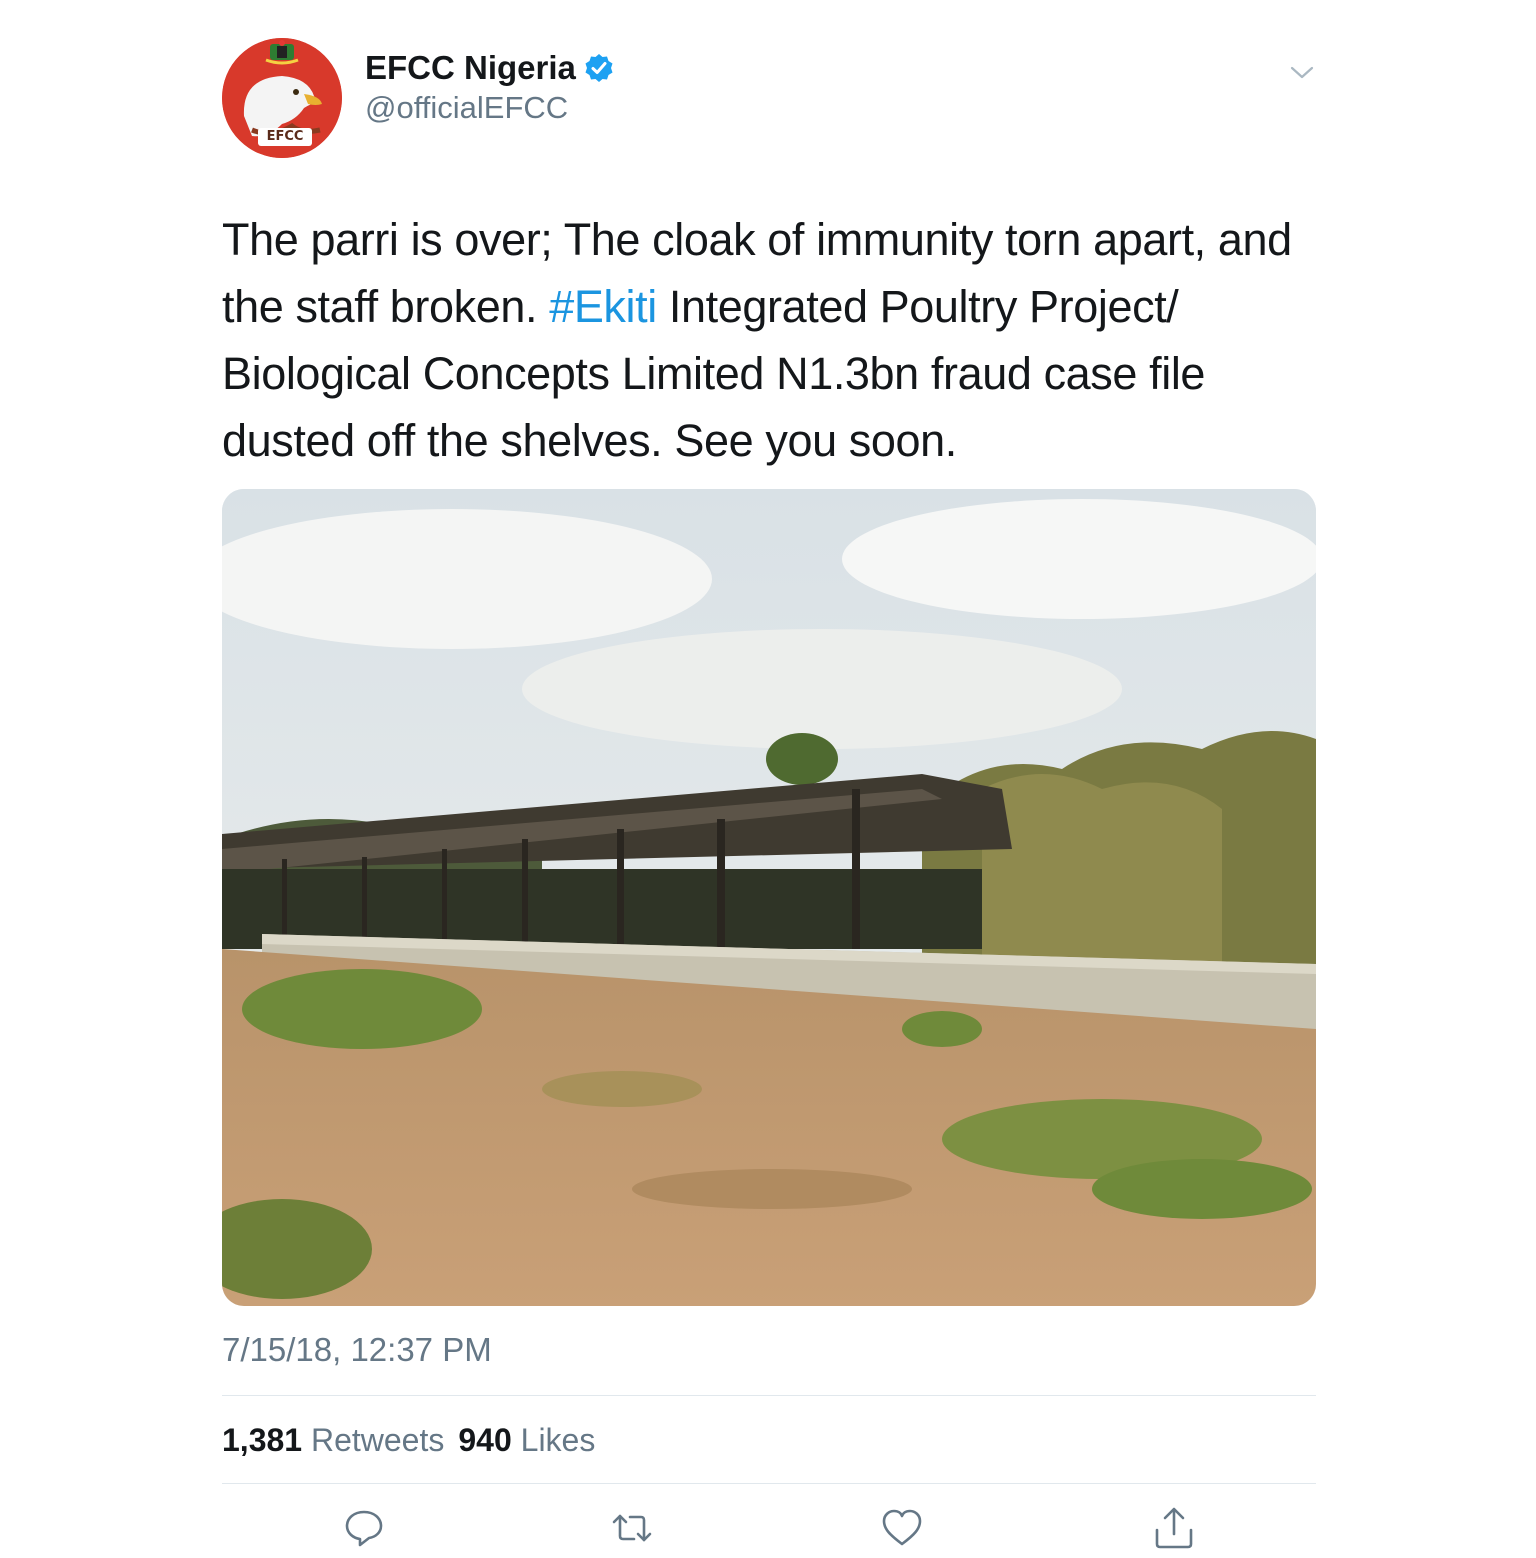 This screenshot has width=1536, height=1558. Describe the element at coordinates (599, 68) in the screenshot. I see `verified-badge-icon` at that location.